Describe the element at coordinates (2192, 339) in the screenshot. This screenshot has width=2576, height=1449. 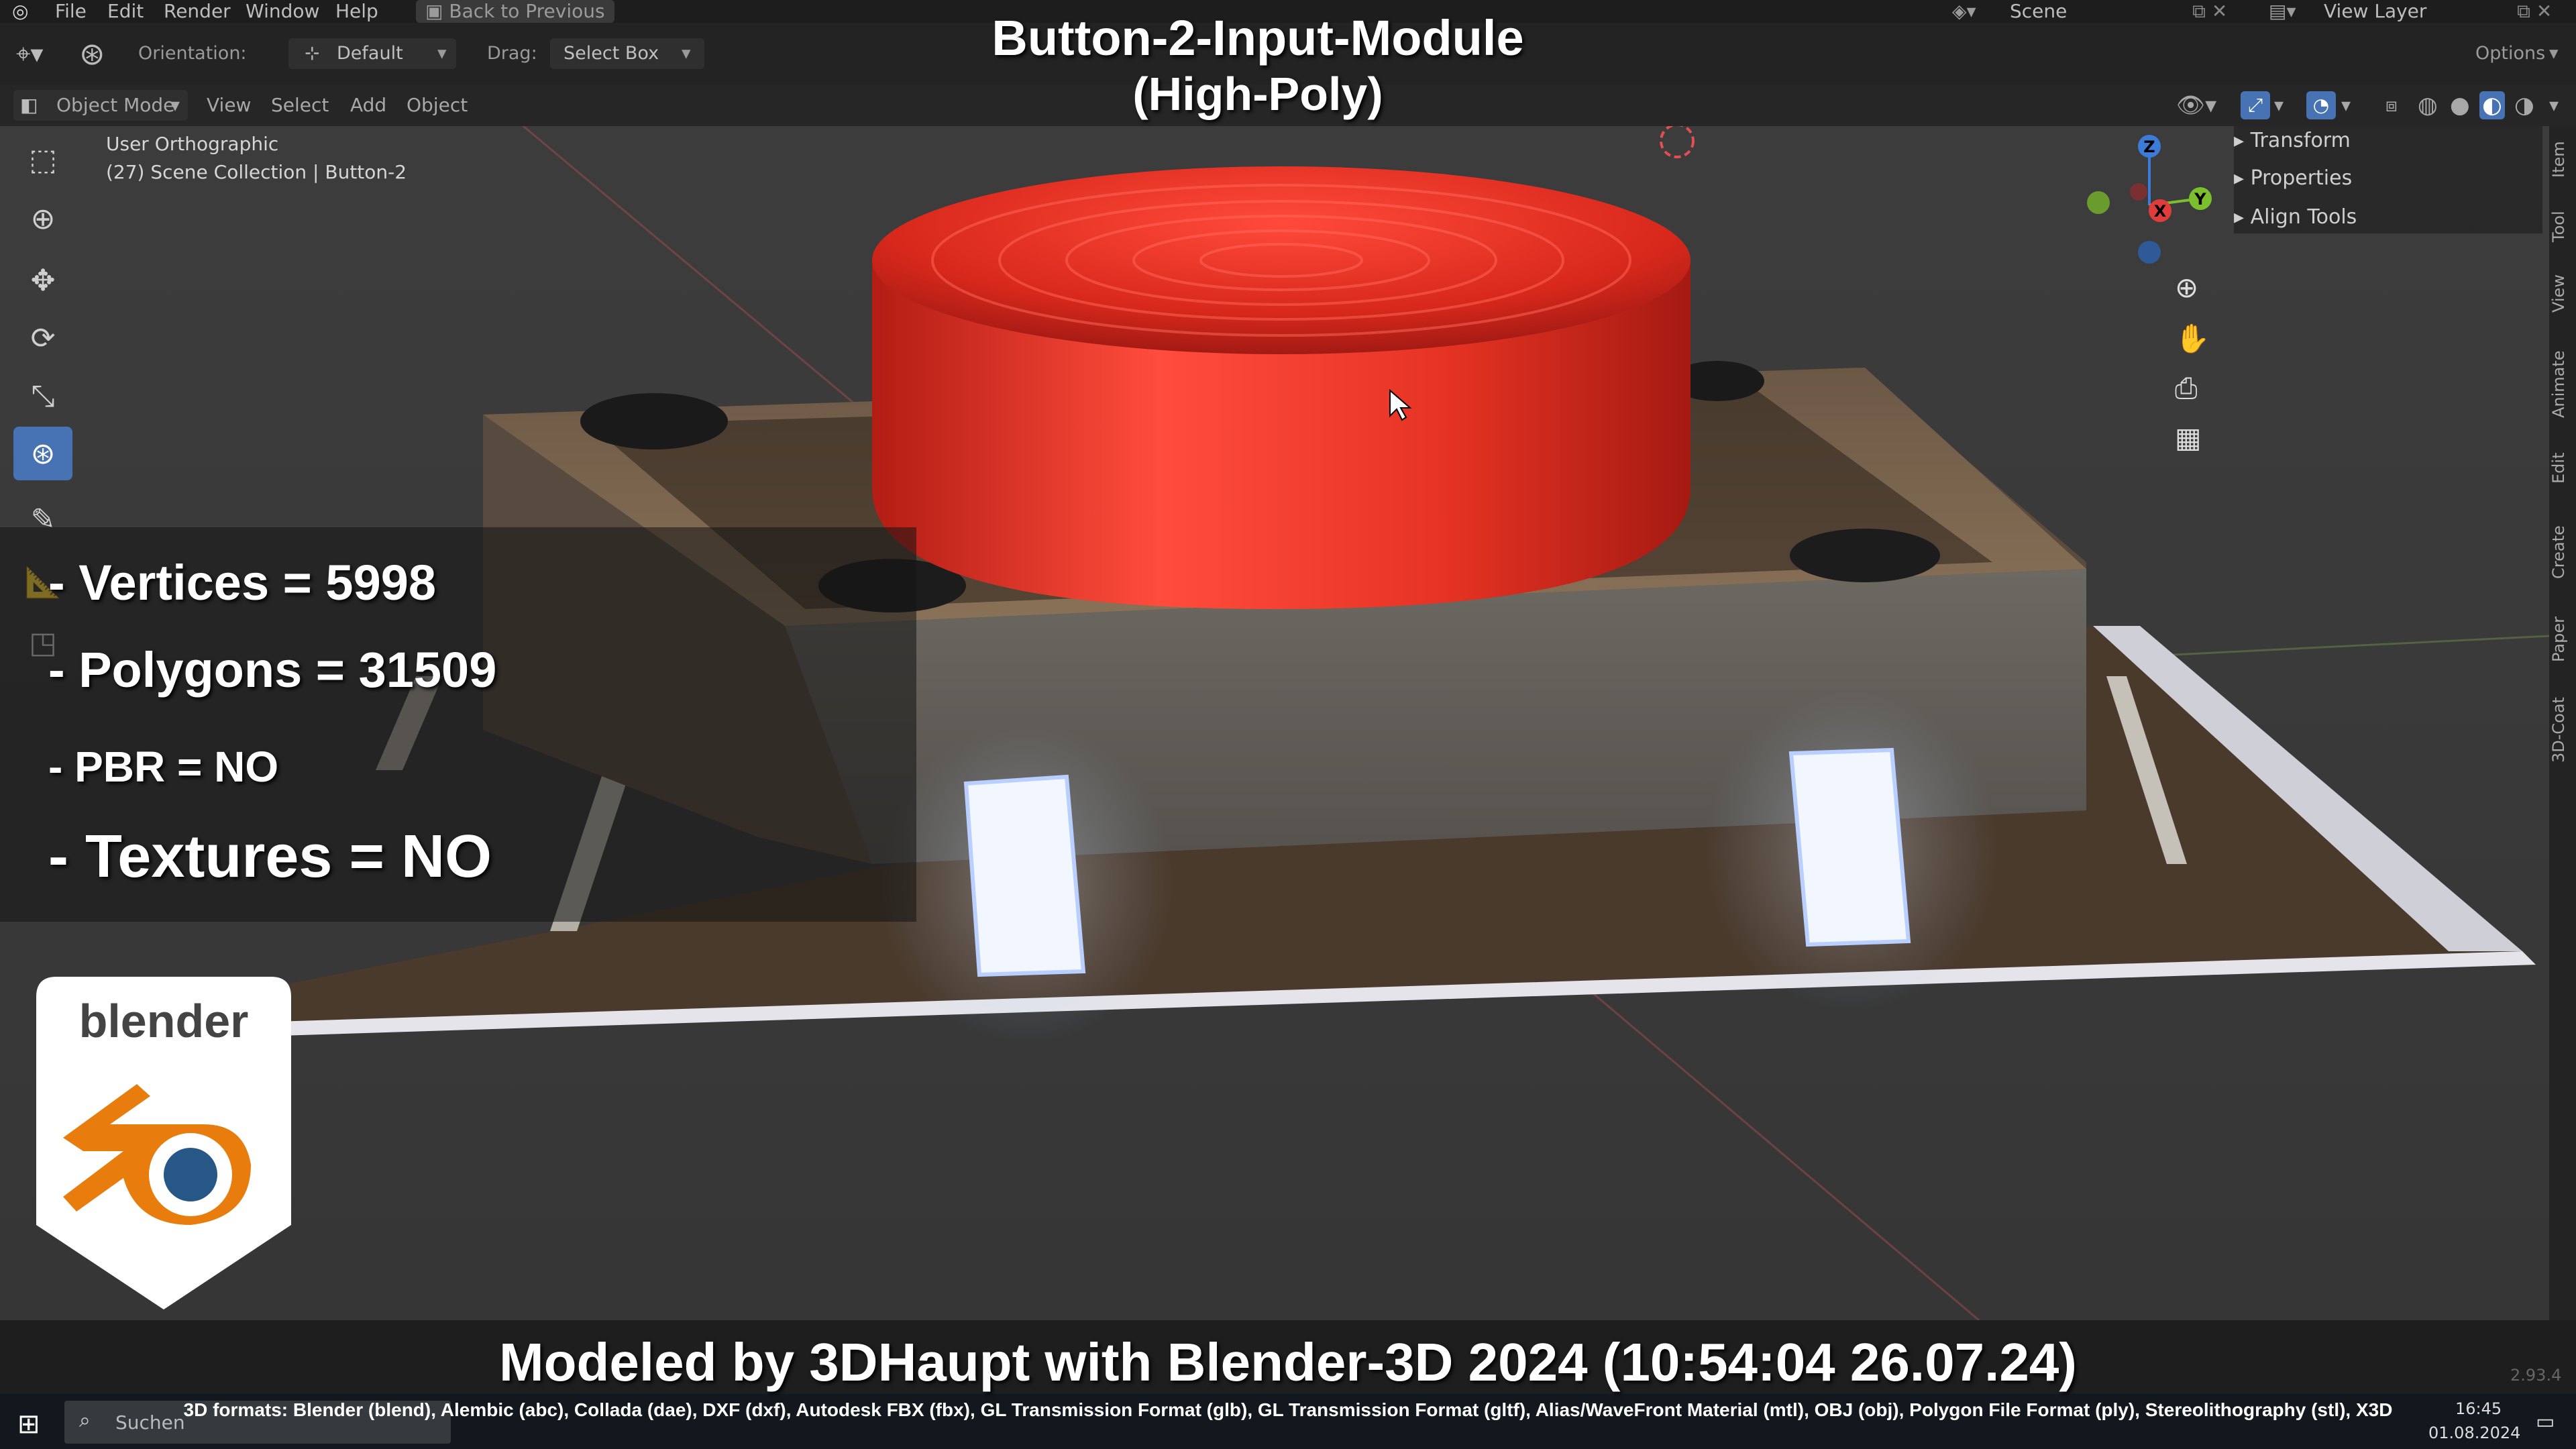
I see `pan-hand-icon: ✋` at that location.